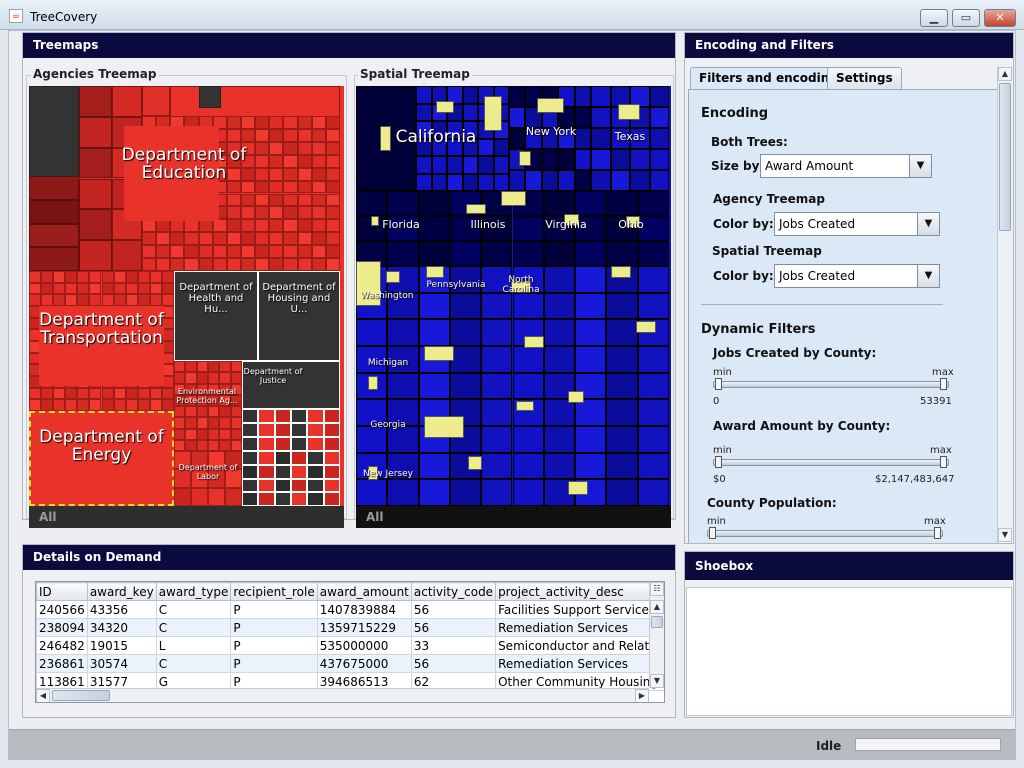  I want to click on table-cell: 56, so click(453, 609).